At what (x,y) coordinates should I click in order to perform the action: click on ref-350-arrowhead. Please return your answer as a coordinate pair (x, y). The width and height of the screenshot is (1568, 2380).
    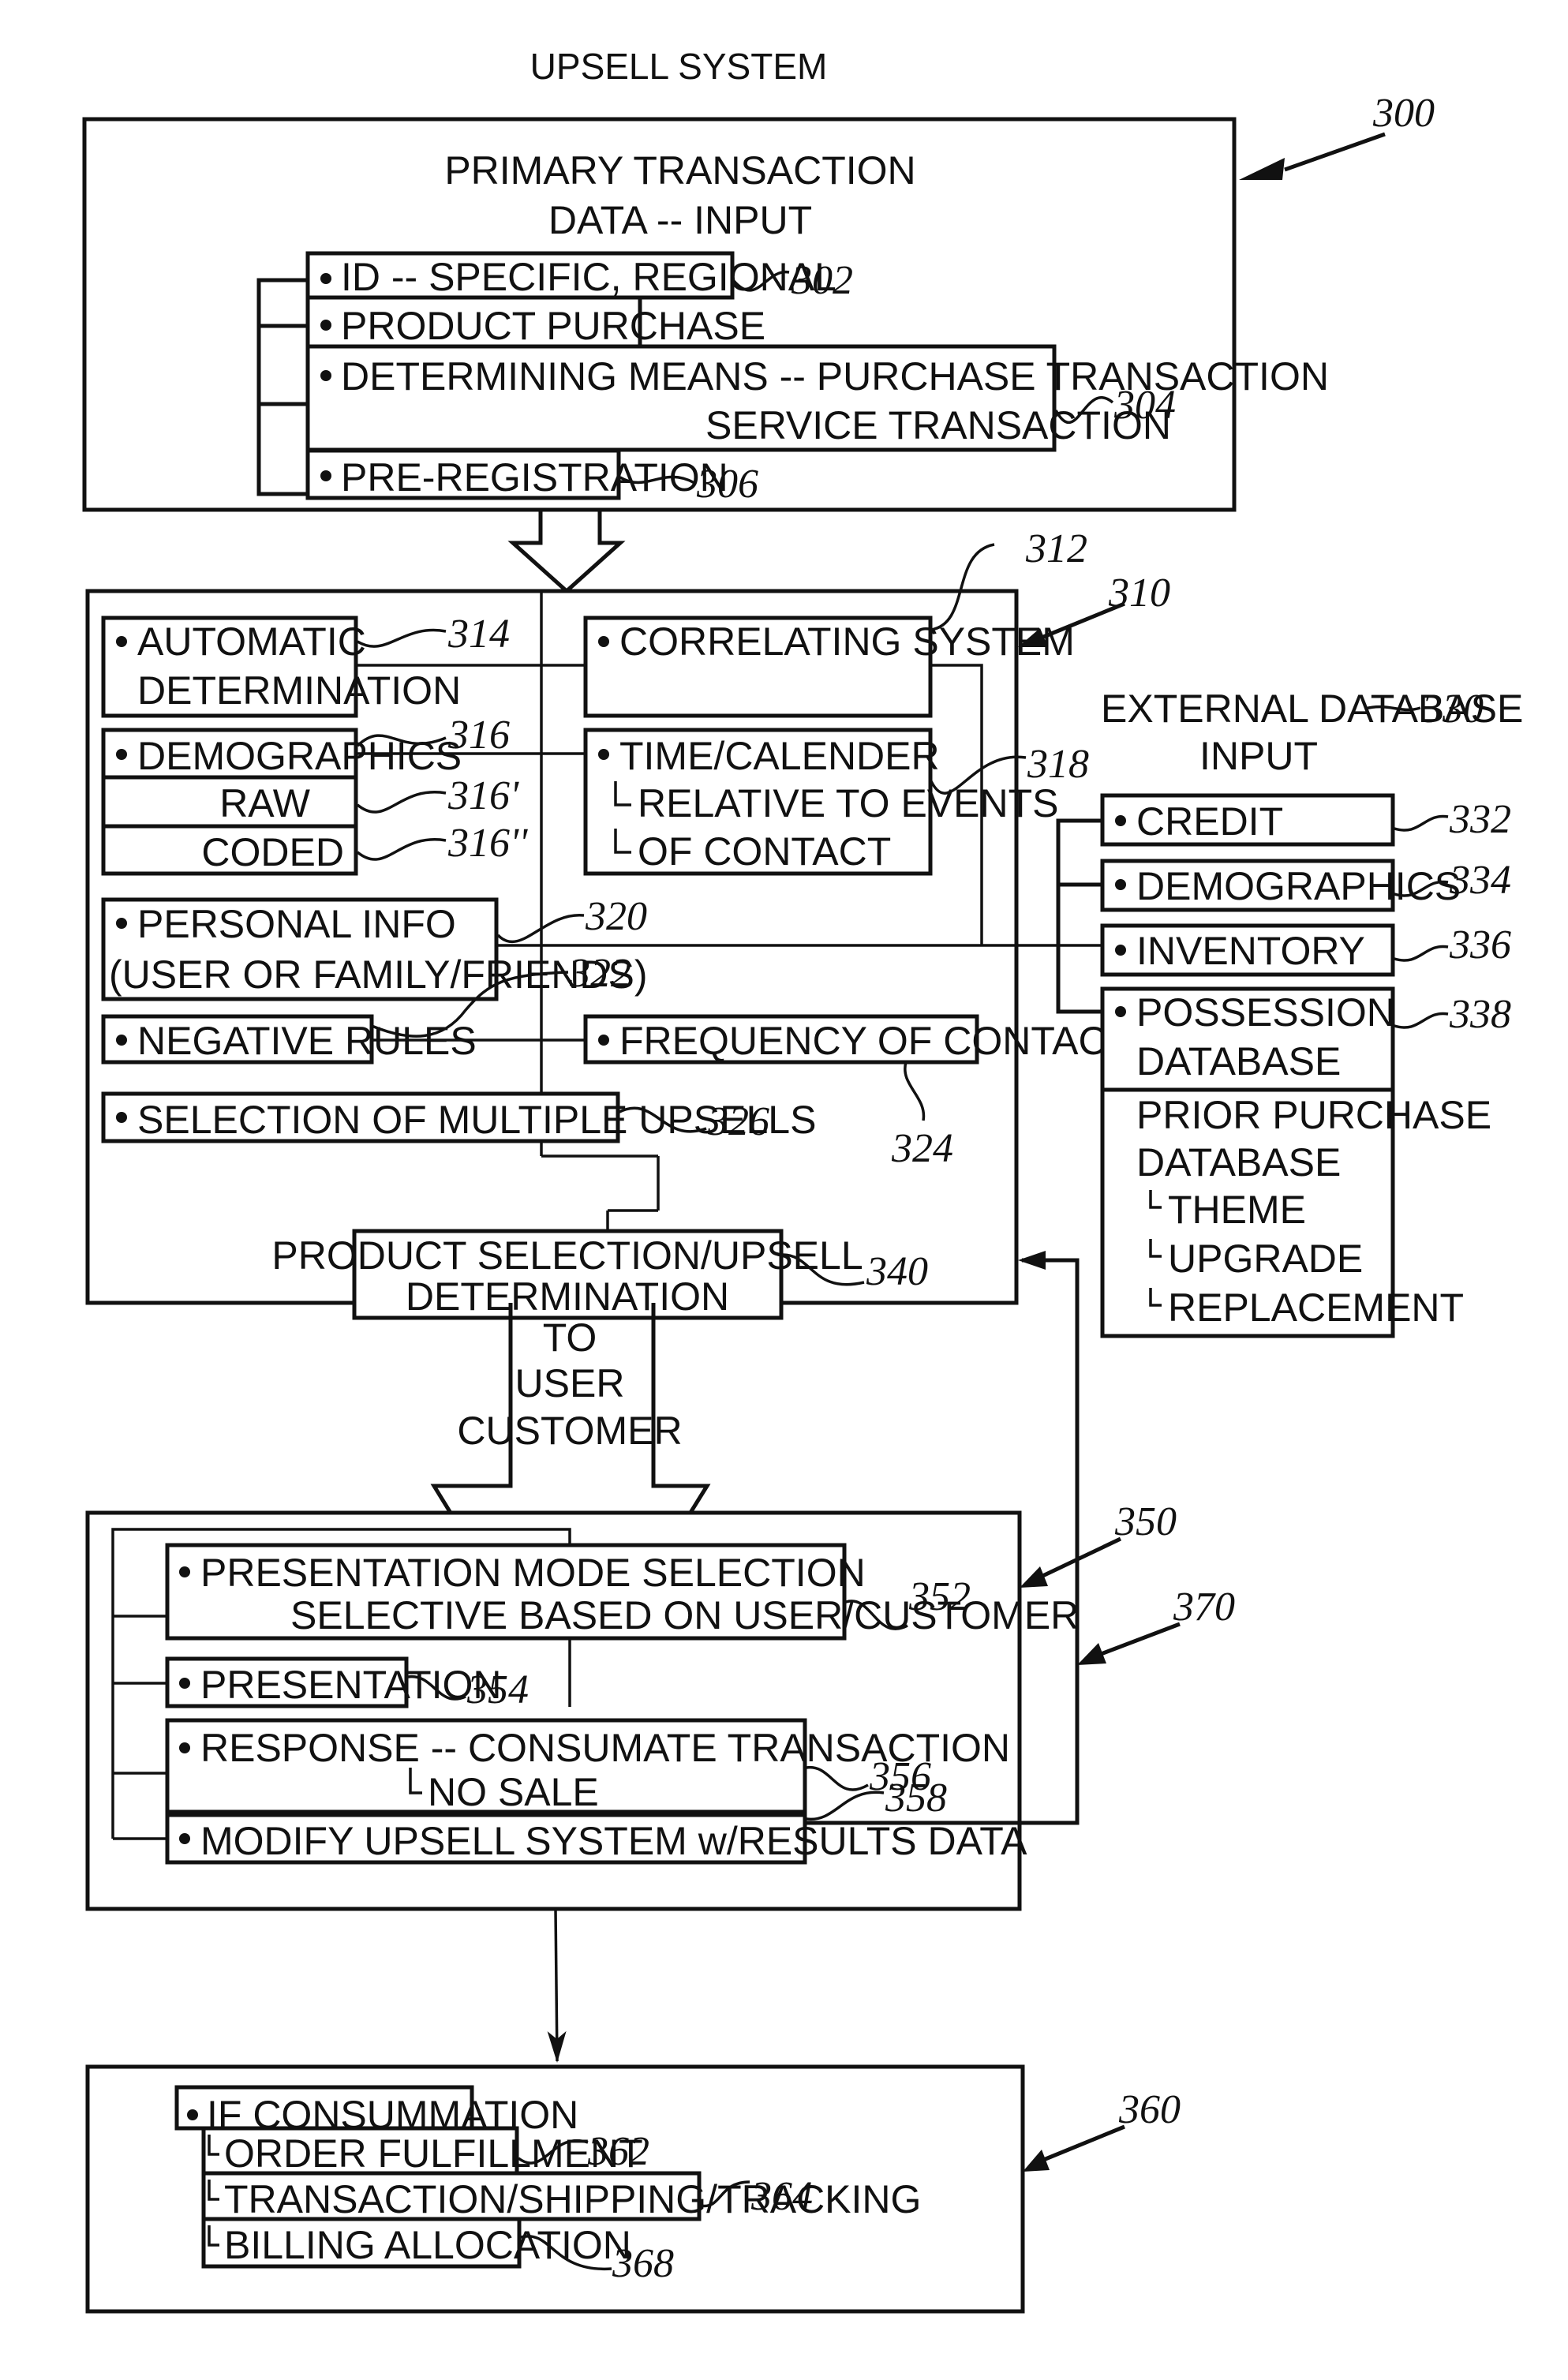
    Looking at the image, I should click on (1034, 1577).